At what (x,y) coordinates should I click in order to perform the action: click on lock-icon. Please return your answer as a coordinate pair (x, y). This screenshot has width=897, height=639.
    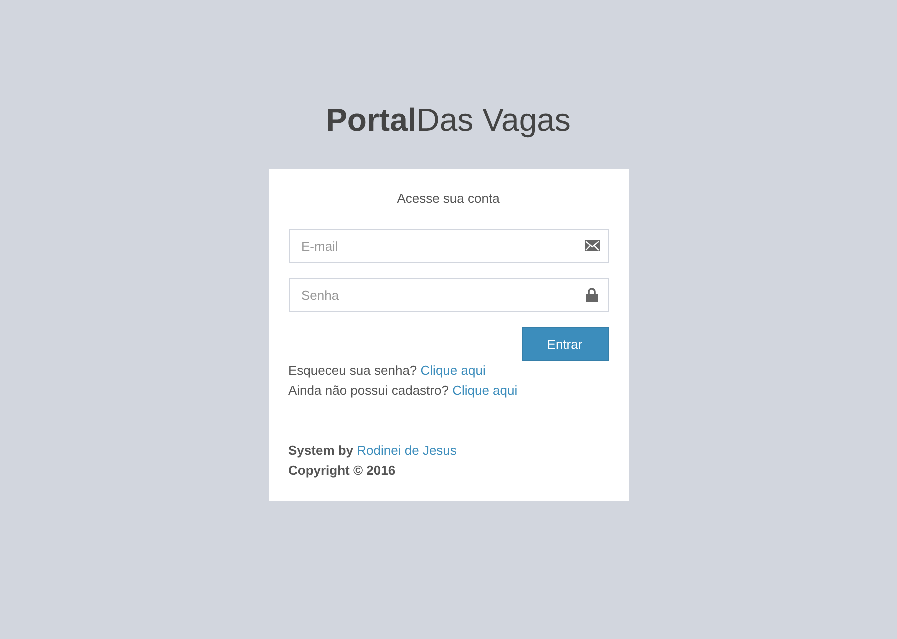
    Looking at the image, I should click on (592, 295).